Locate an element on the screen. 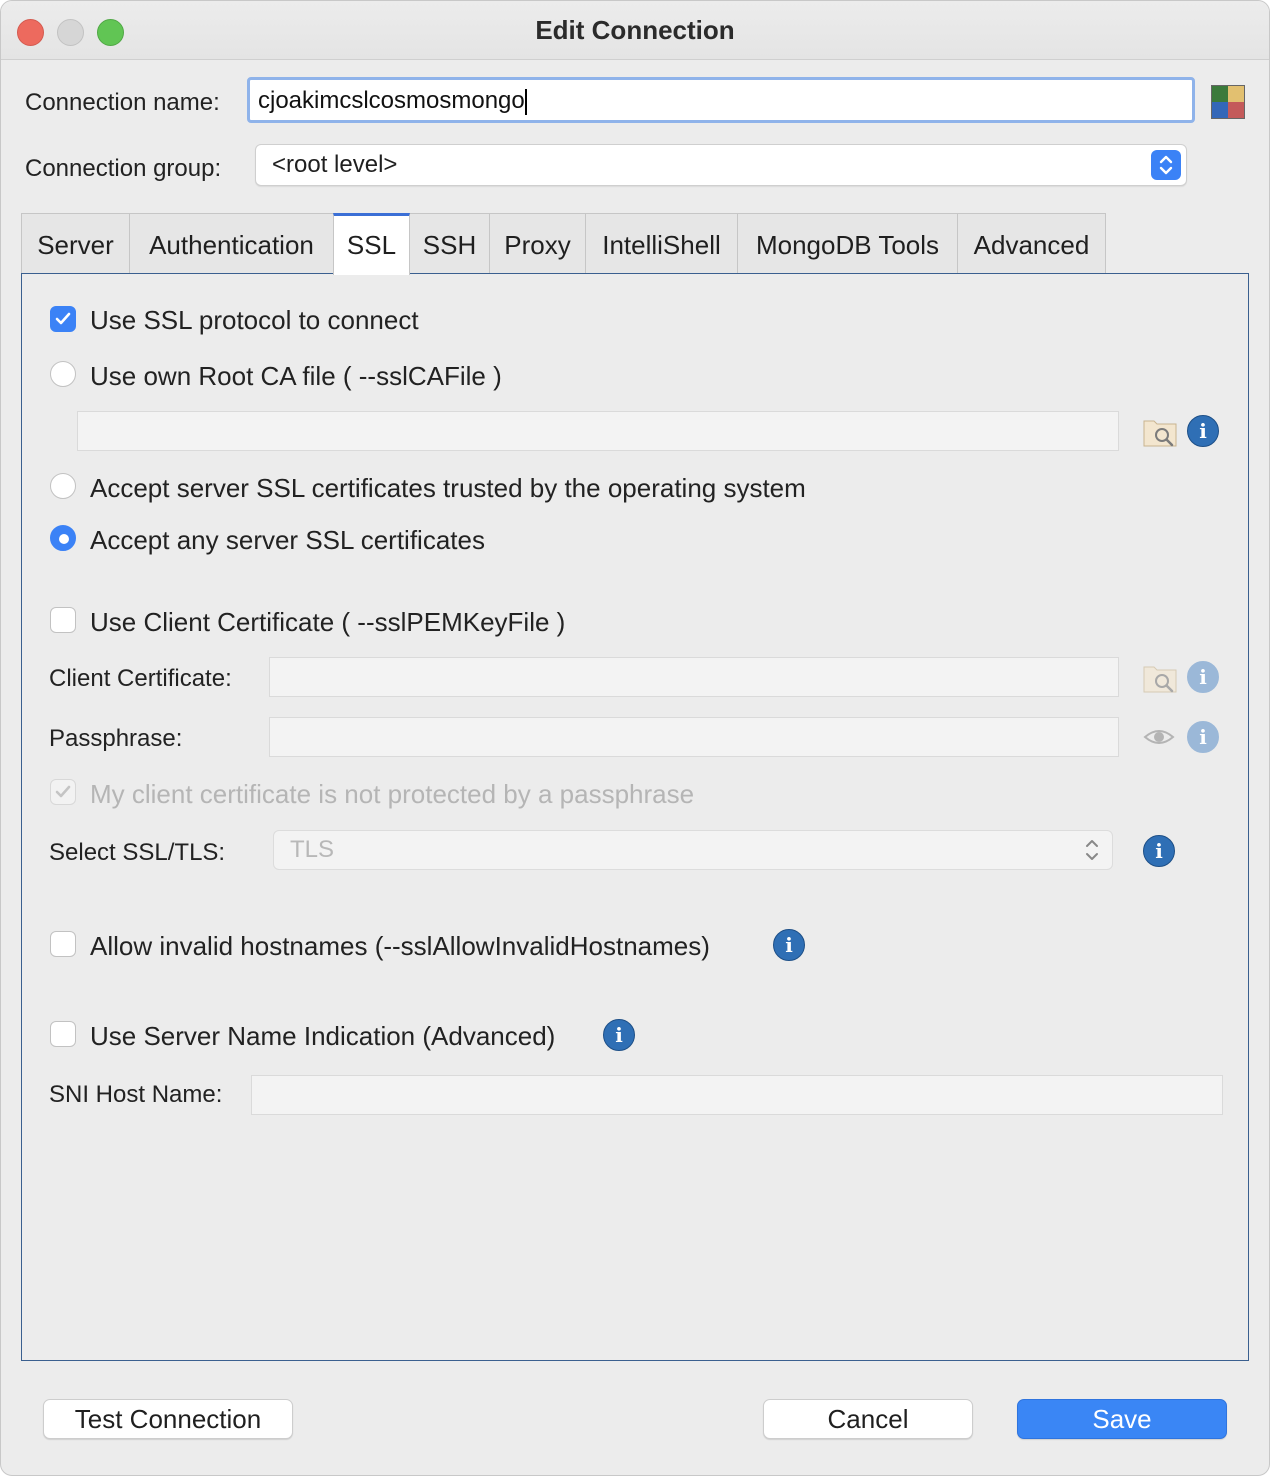 This screenshot has width=1270, height=1476. show-password-eye-icon is located at coordinates (1159, 737).